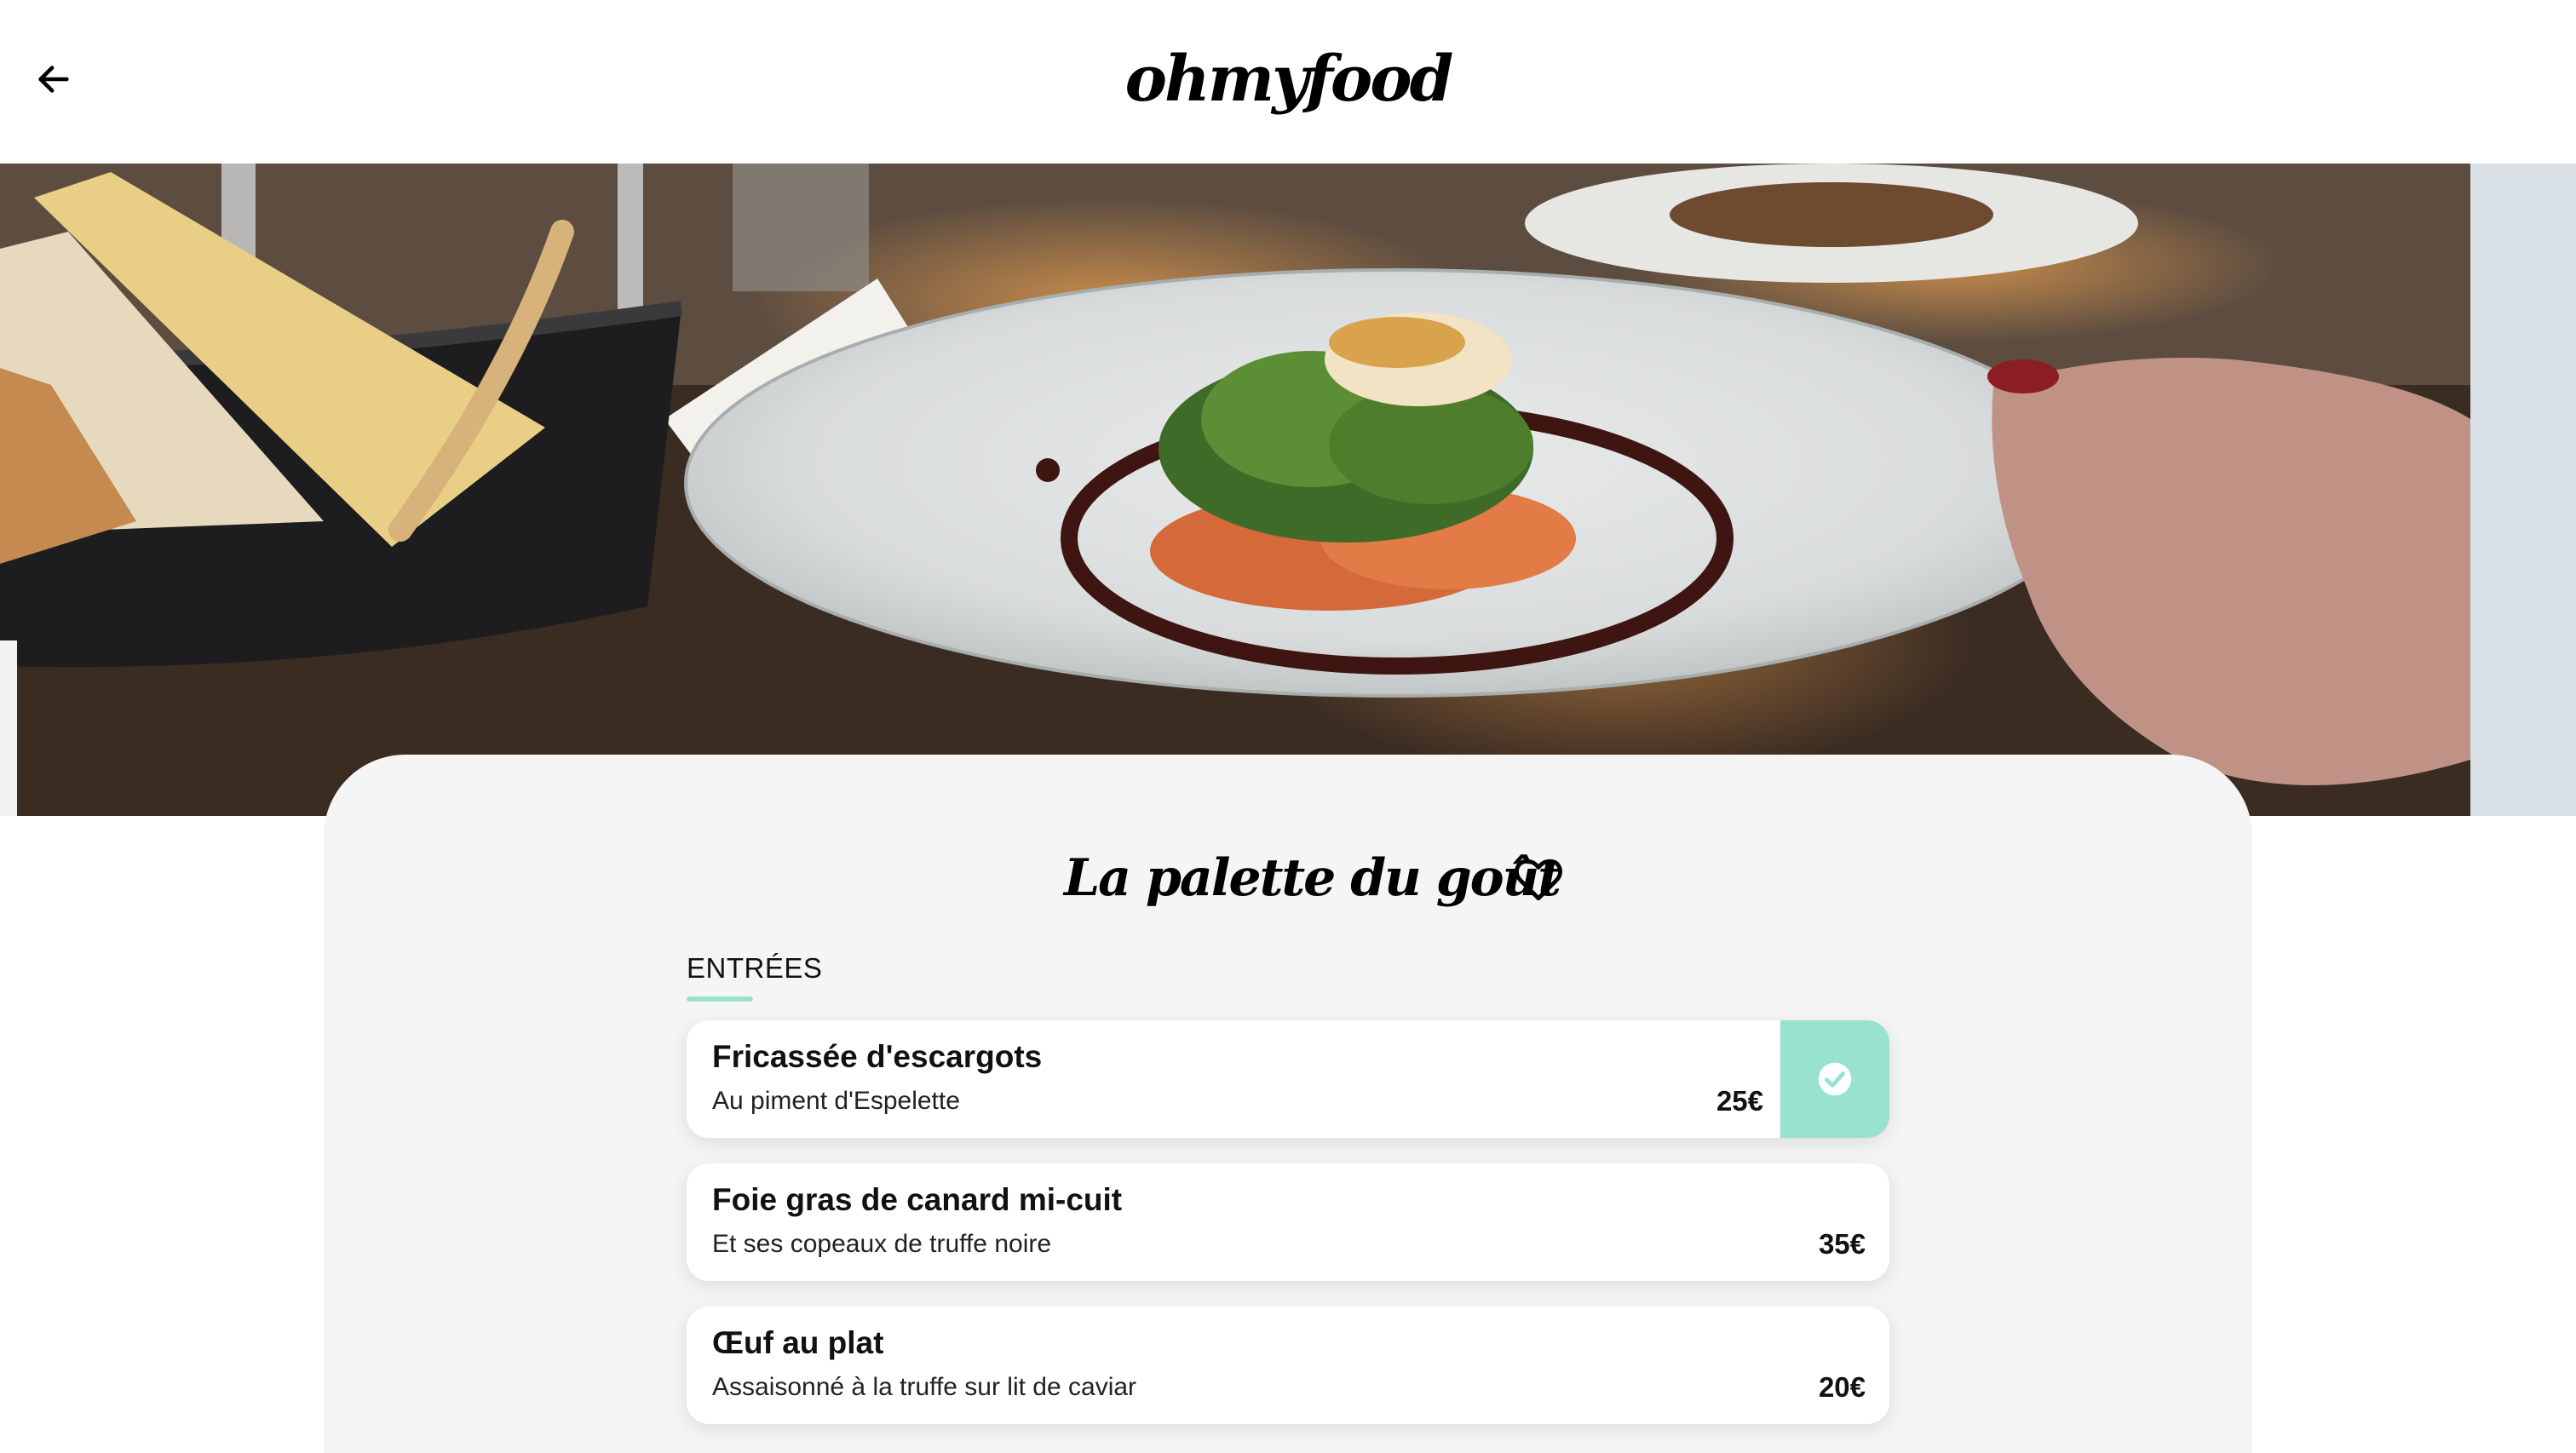 The image size is (2576, 1453). What do you see at coordinates (1288, 79) in the screenshot?
I see `ohmyfood-logo: ohmyfood` at bounding box center [1288, 79].